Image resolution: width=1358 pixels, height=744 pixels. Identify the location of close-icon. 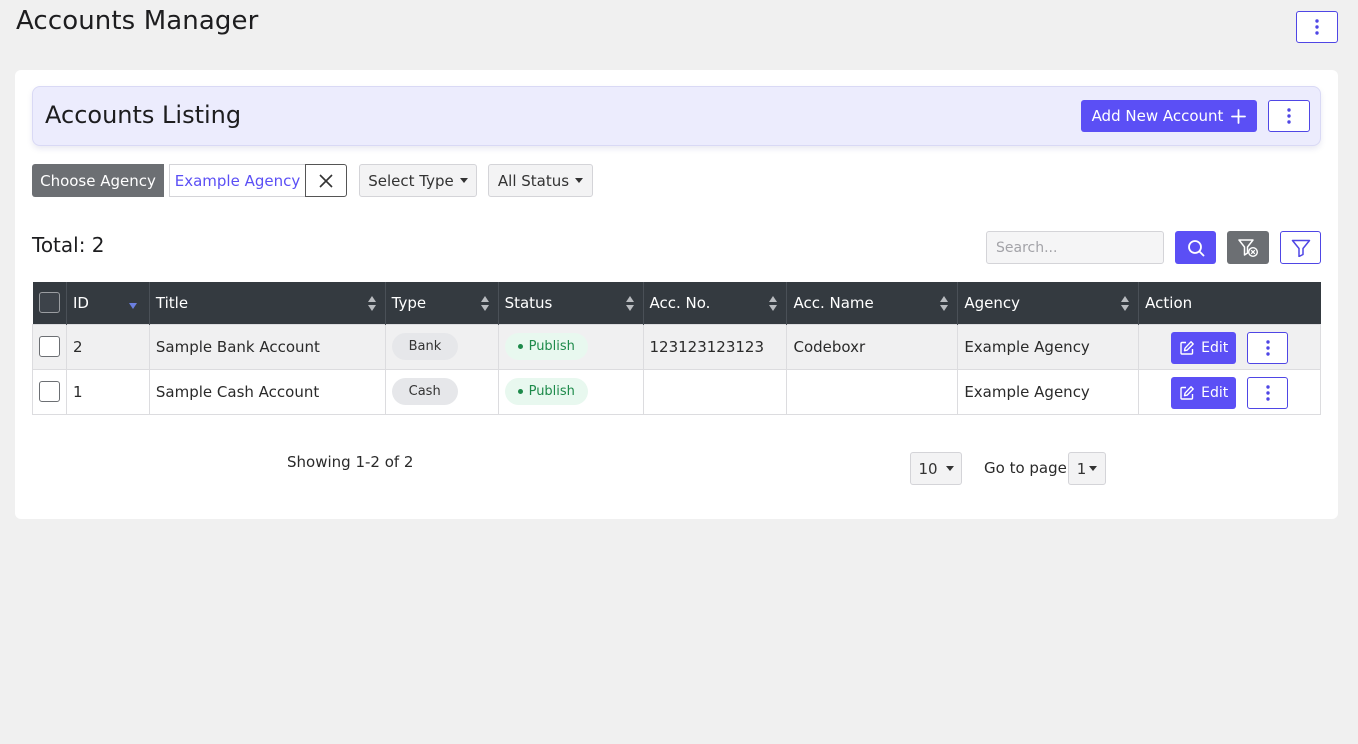
(326, 180).